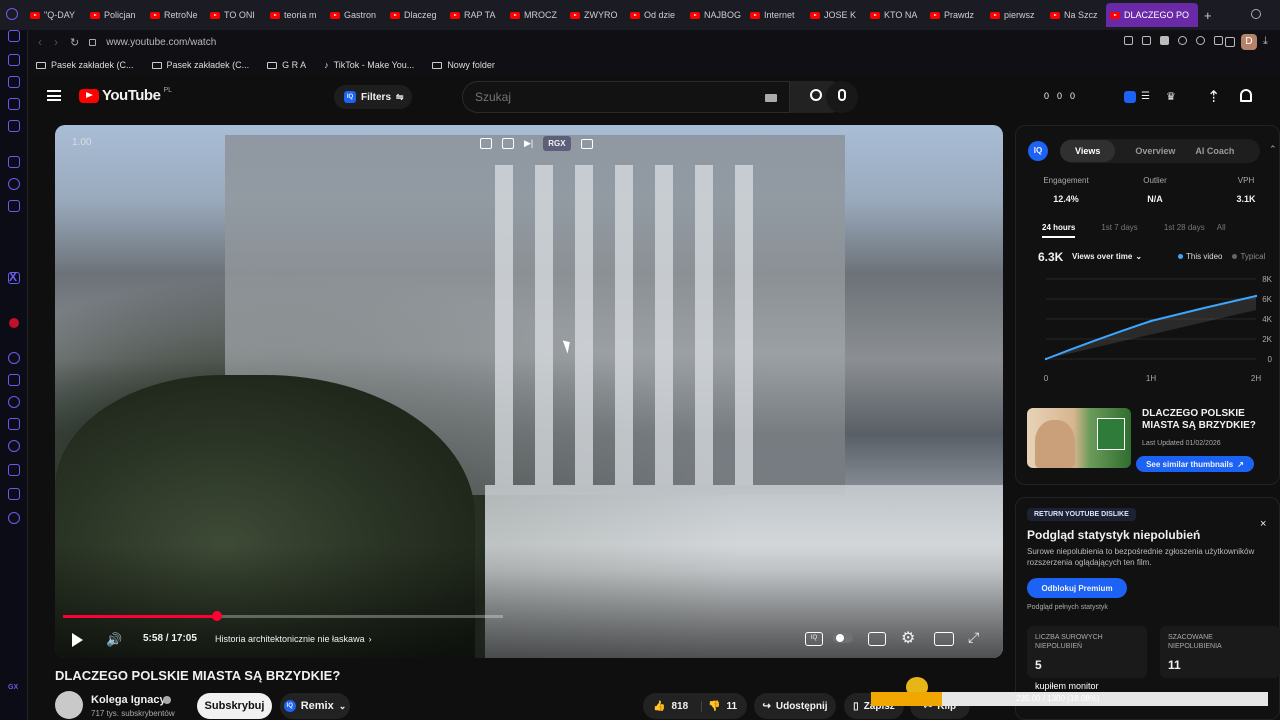 Image resolution: width=1280 pixels, height=720 pixels. Describe the element at coordinates (1119, 230) in the screenshot. I see `range-7d: 1st 7 days` at that location.